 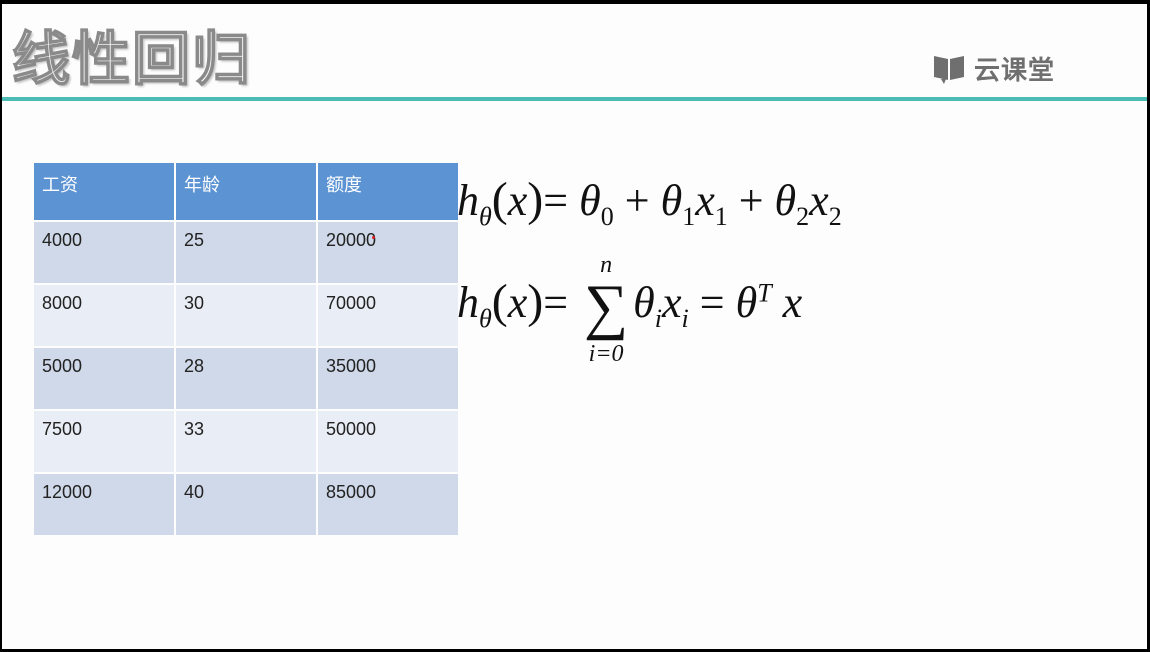 I want to click on table-row: 12000 40 85000, so click(x=246, y=504).